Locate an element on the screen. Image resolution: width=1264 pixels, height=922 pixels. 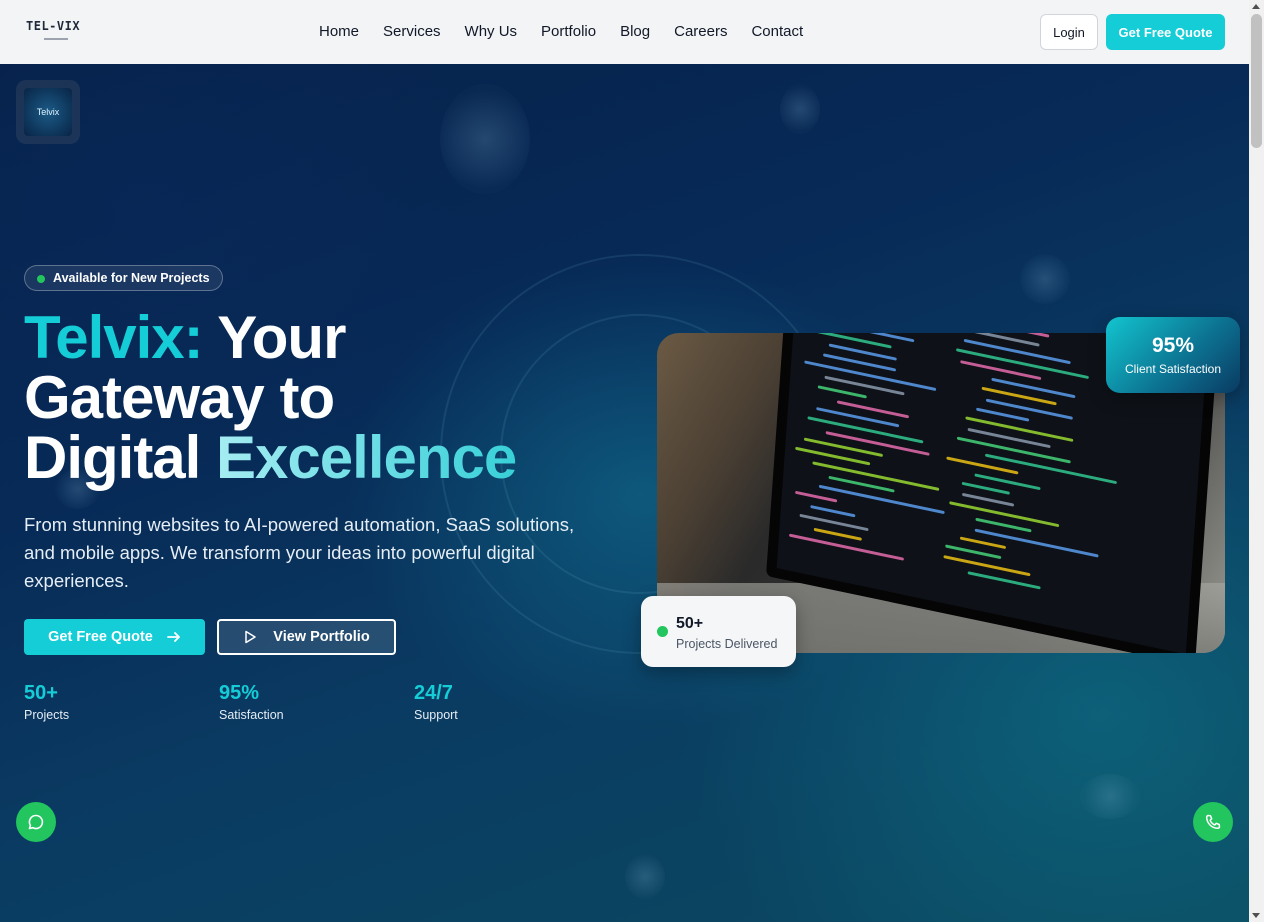
arrow-right-icon is located at coordinates (173, 637).